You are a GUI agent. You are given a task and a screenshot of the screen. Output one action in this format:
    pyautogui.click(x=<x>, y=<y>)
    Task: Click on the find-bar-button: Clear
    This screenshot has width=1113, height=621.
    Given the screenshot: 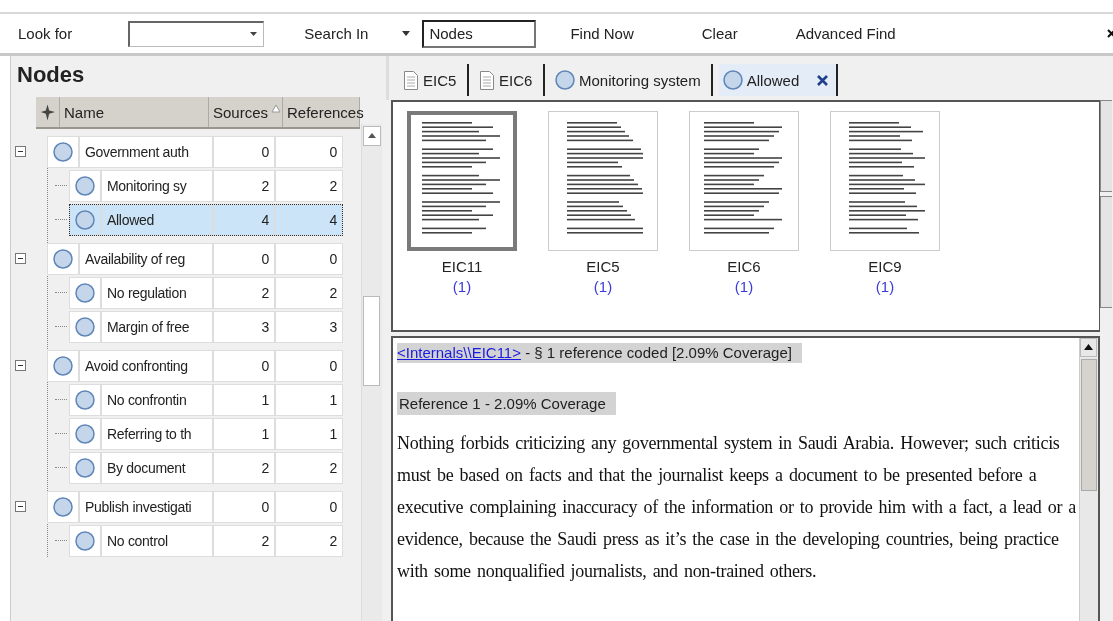 What is the action you would take?
    pyautogui.click(x=719, y=33)
    